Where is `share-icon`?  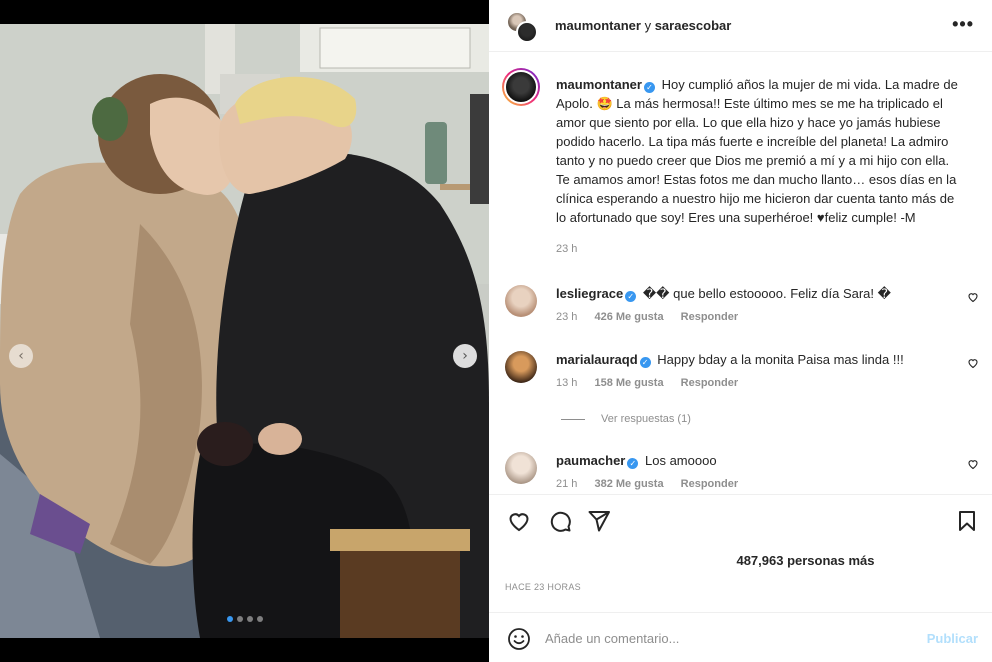
share-icon is located at coordinates (599, 521).